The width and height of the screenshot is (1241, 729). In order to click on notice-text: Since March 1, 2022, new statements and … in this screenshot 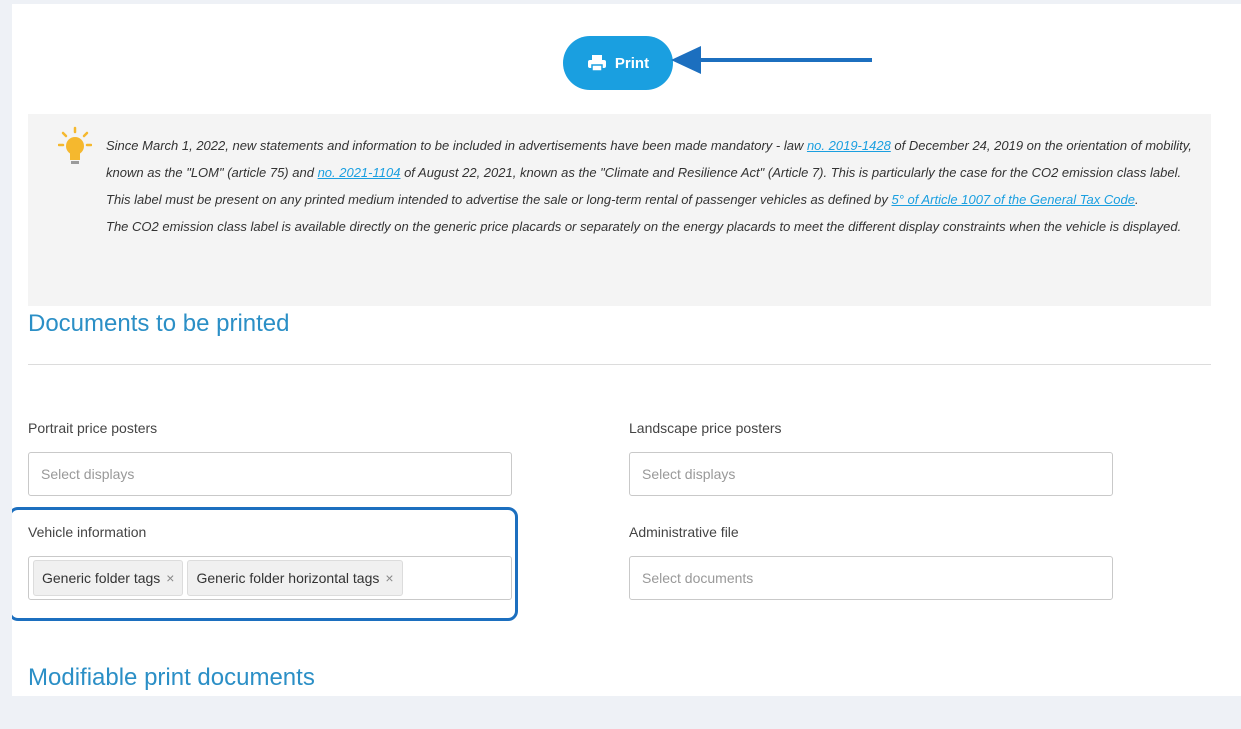, I will do `click(651, 186)`.